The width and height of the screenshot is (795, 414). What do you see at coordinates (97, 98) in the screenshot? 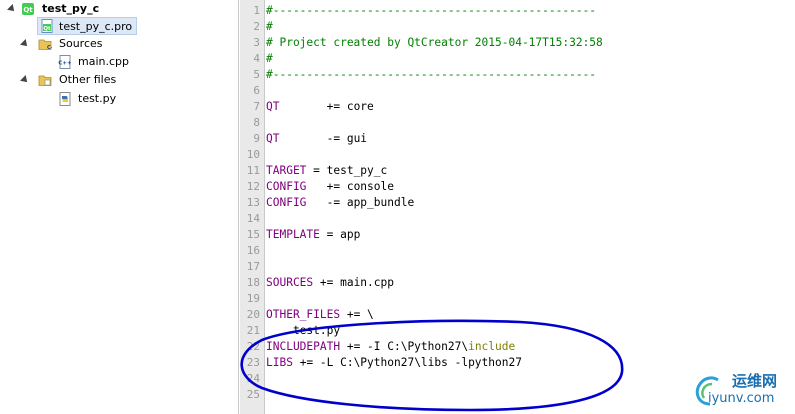
I see `test-py-label: test.py` at bounding box center [97, 98].